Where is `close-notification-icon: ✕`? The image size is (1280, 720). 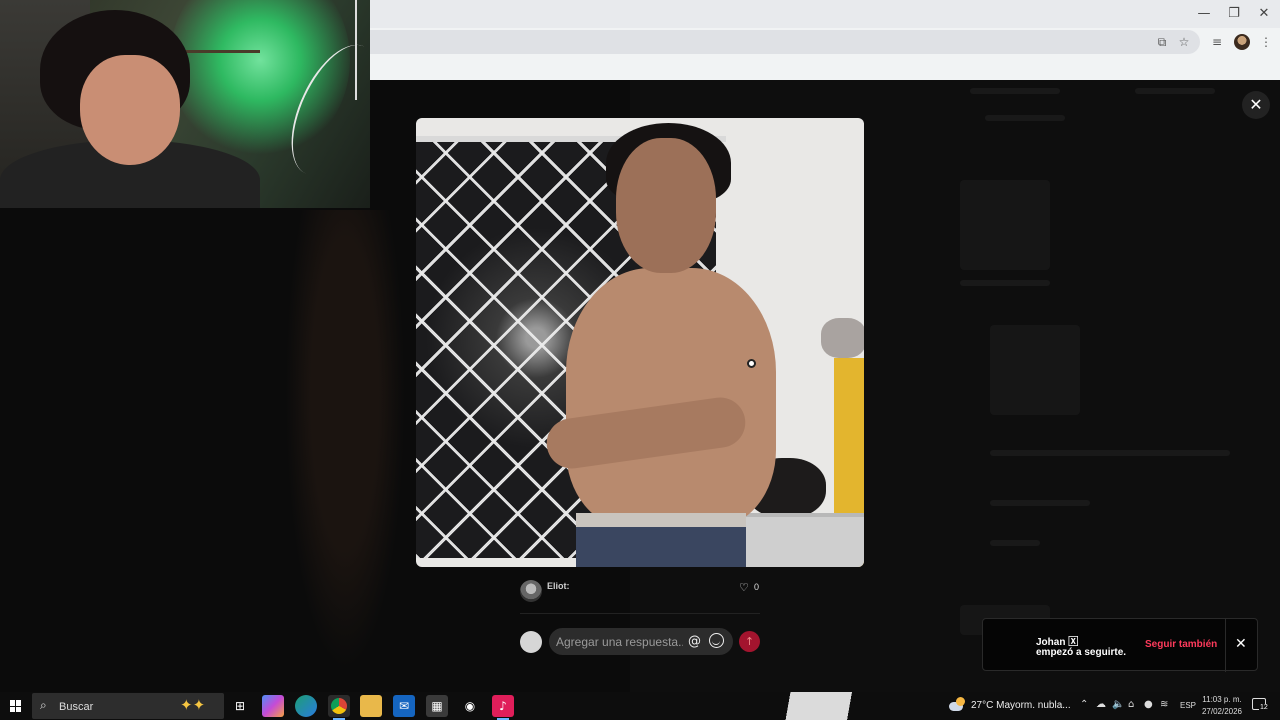 close-notification-icon: ✕ is located at coordinates (1241, 644).